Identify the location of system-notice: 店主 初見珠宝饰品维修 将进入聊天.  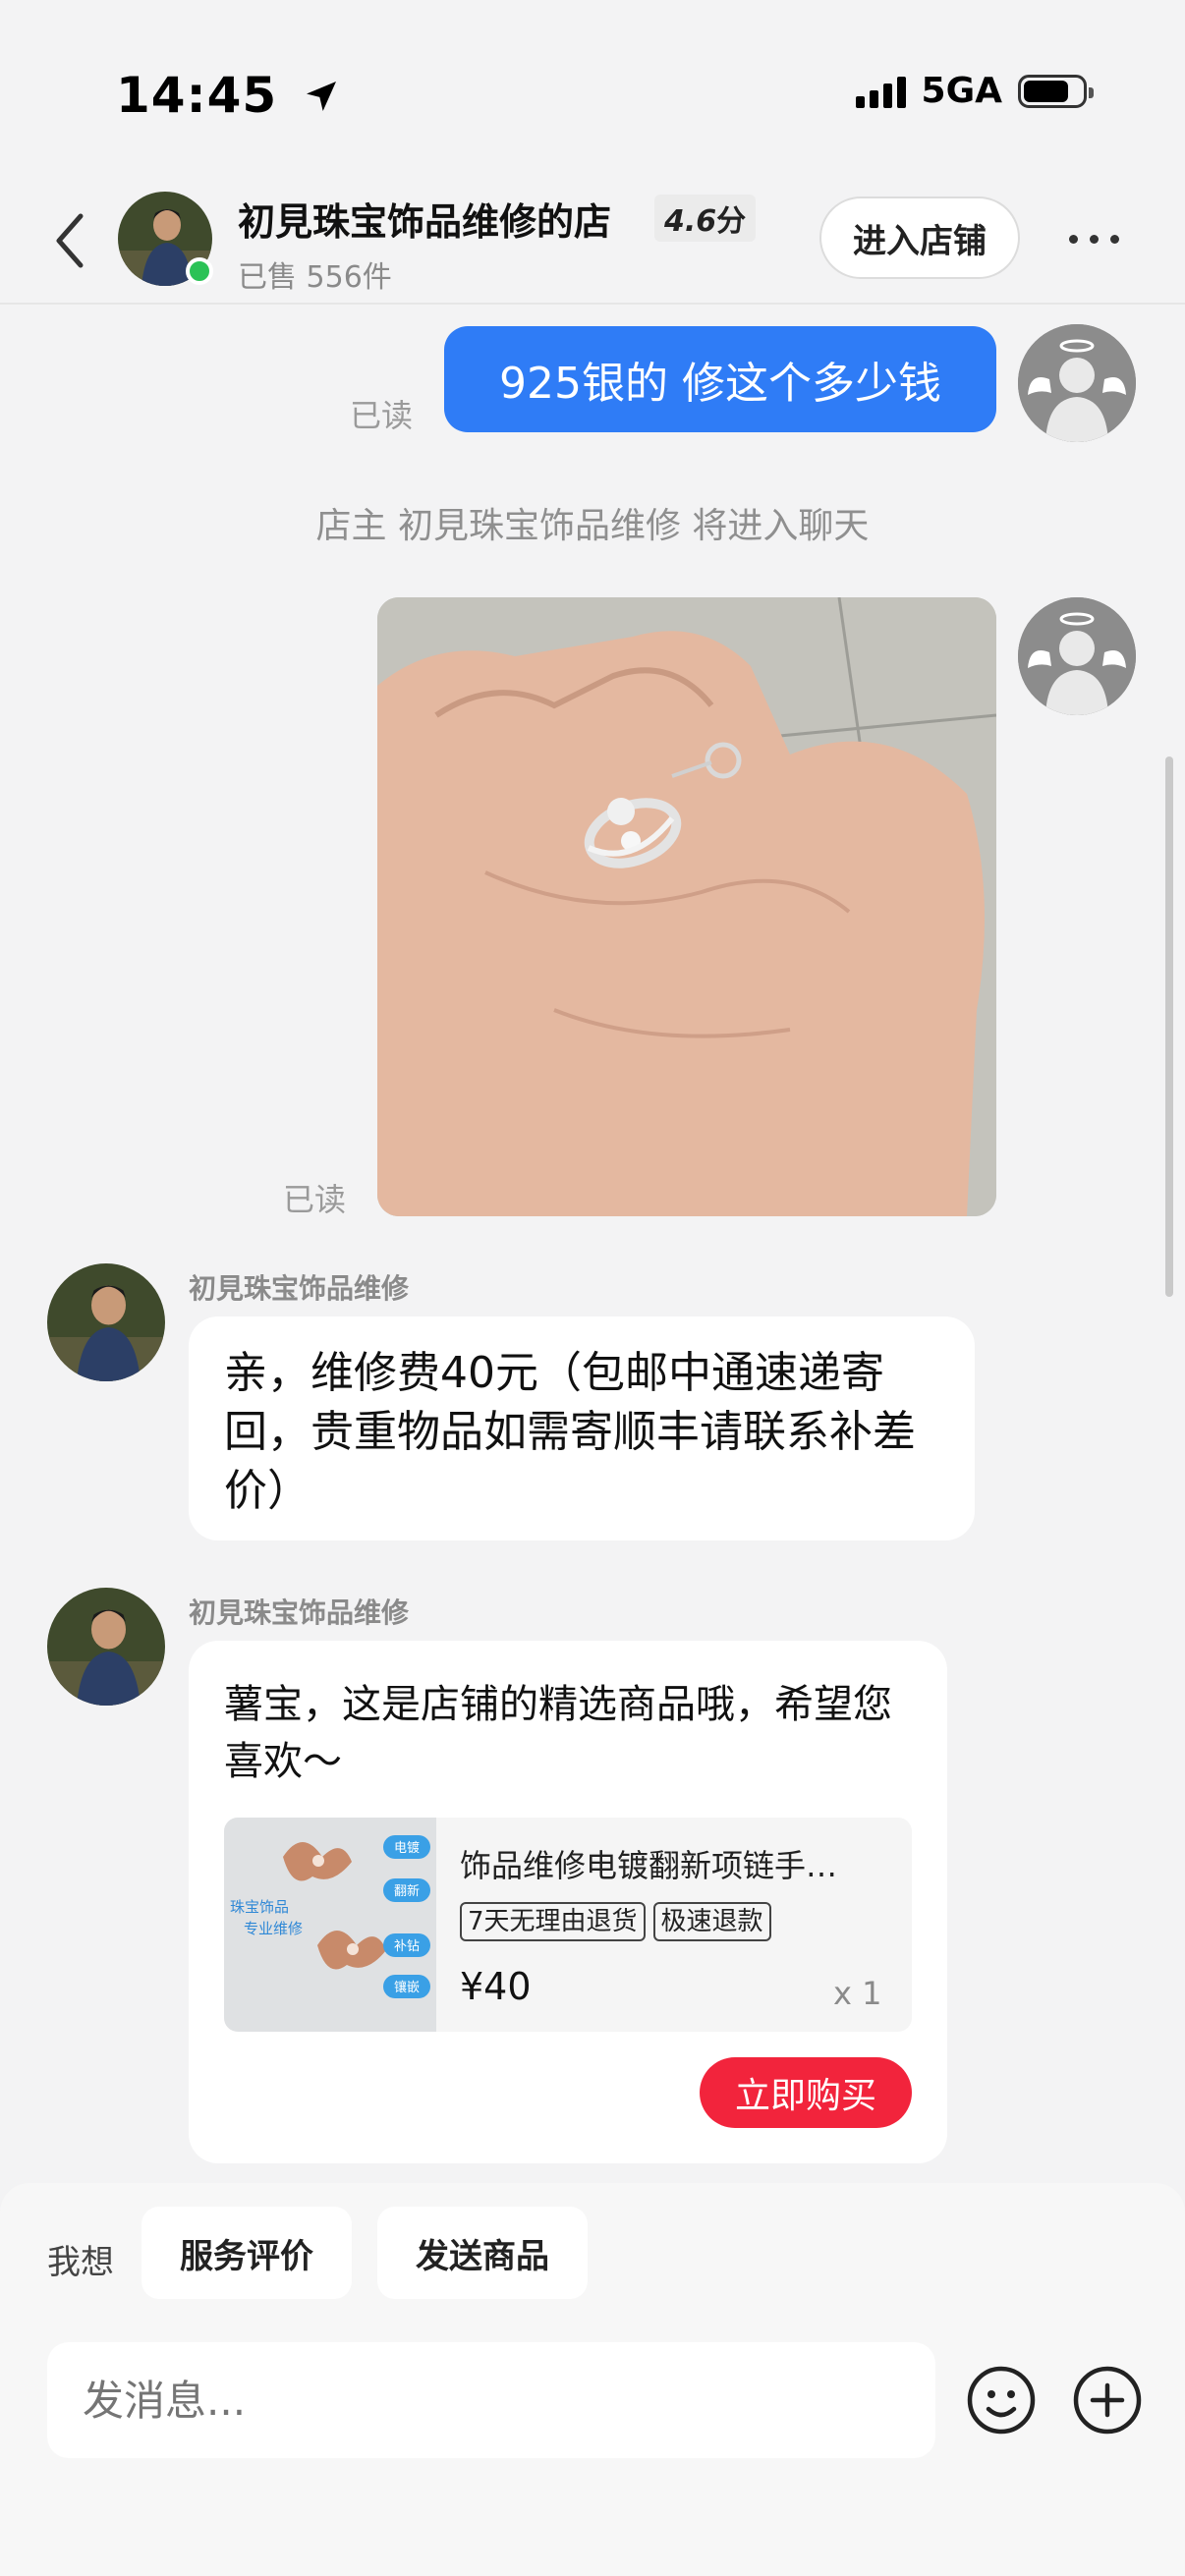
(592, 526).